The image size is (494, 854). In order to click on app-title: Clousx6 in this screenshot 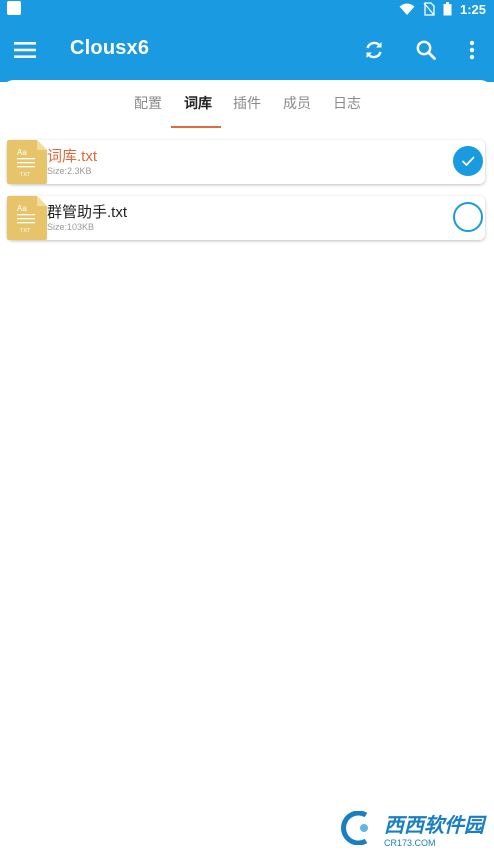, I will do `click(110, 48)`.